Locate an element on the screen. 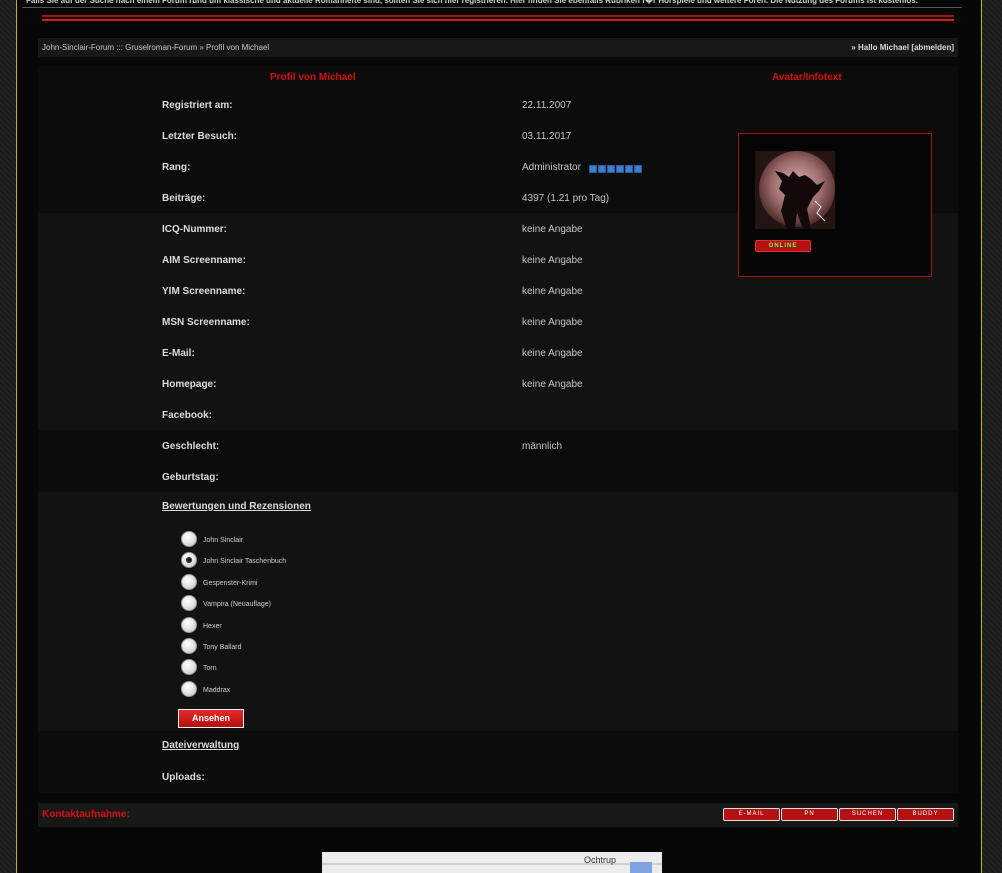 The height and width of the screenshot is (873, 1002). rating-option: Maddrax is located at coordinates (301, 690).